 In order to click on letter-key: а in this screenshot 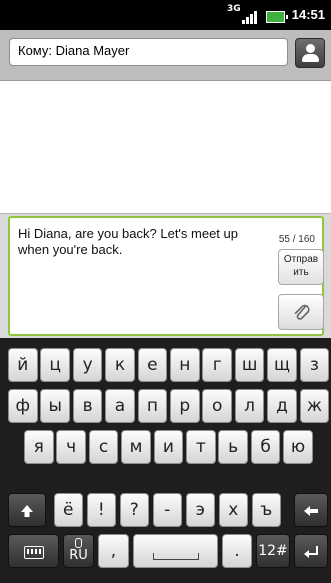, I will do `click(120, 406)`.